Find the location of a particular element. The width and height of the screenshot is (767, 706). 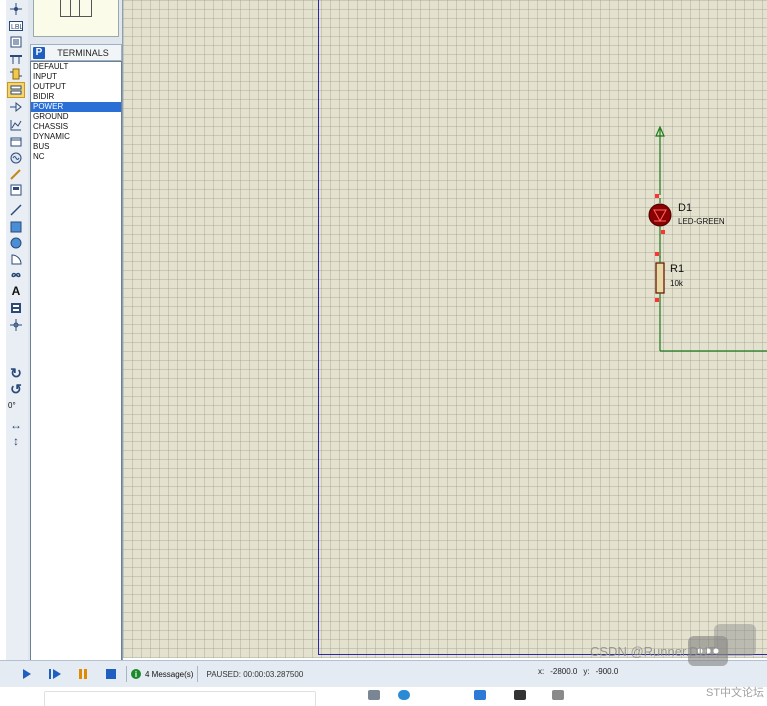

pause-icon is located at coordinates (83, 674).